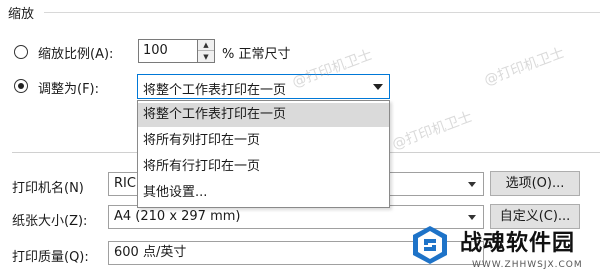  What do you see at coordinates (256, 54) in the screenshot?
I see `percent-normal-size-label: % 正常尺寸` at bounding box center [256, 54].